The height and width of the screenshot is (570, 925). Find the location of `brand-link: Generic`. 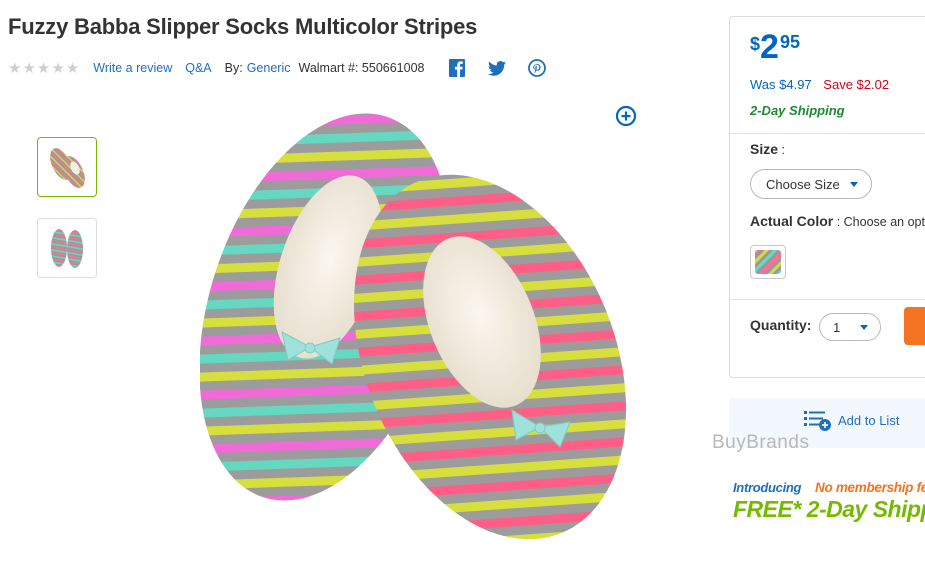

brand-link: Generic is located at coordinates (269, 68).